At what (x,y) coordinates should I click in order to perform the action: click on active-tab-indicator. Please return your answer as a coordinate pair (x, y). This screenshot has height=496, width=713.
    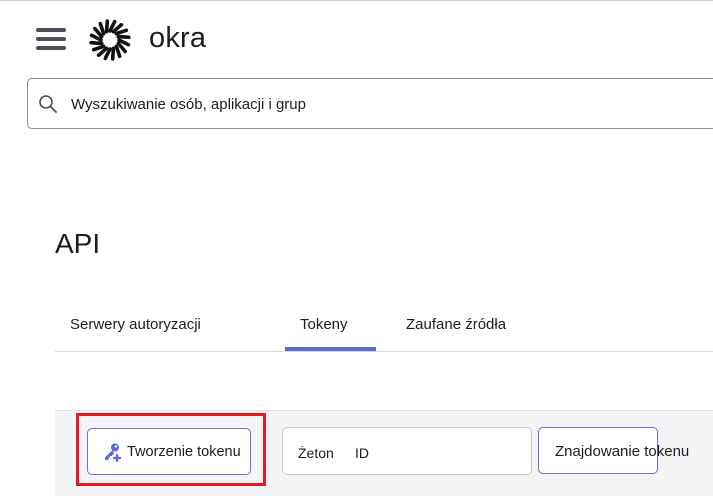
    Looking at the image, I should click on (330, 349).